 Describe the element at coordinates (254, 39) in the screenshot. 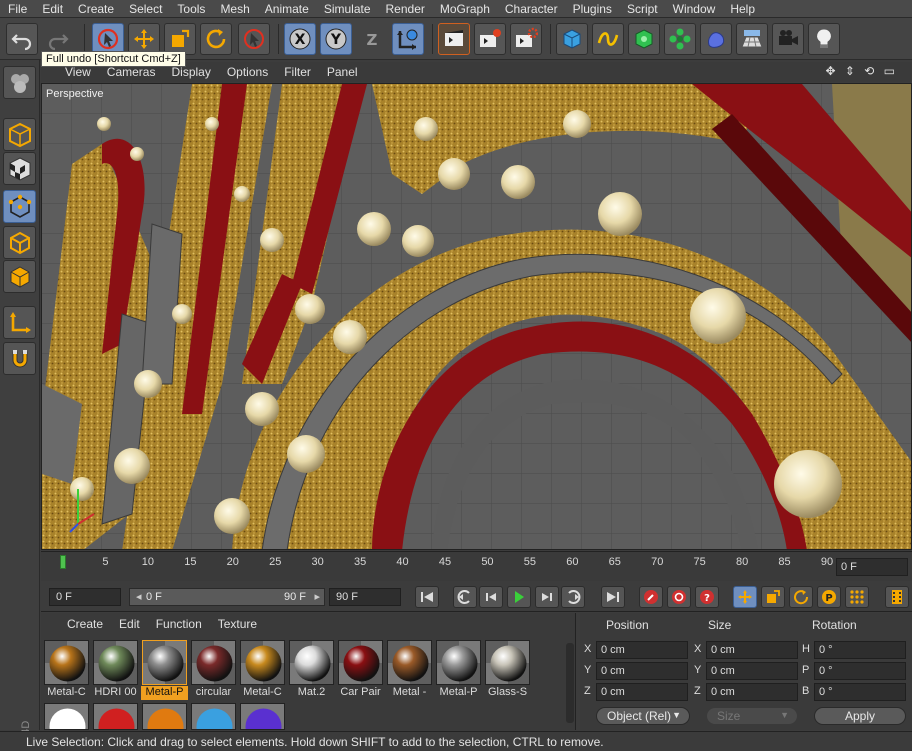

I see `recent-tool-button` at that location.